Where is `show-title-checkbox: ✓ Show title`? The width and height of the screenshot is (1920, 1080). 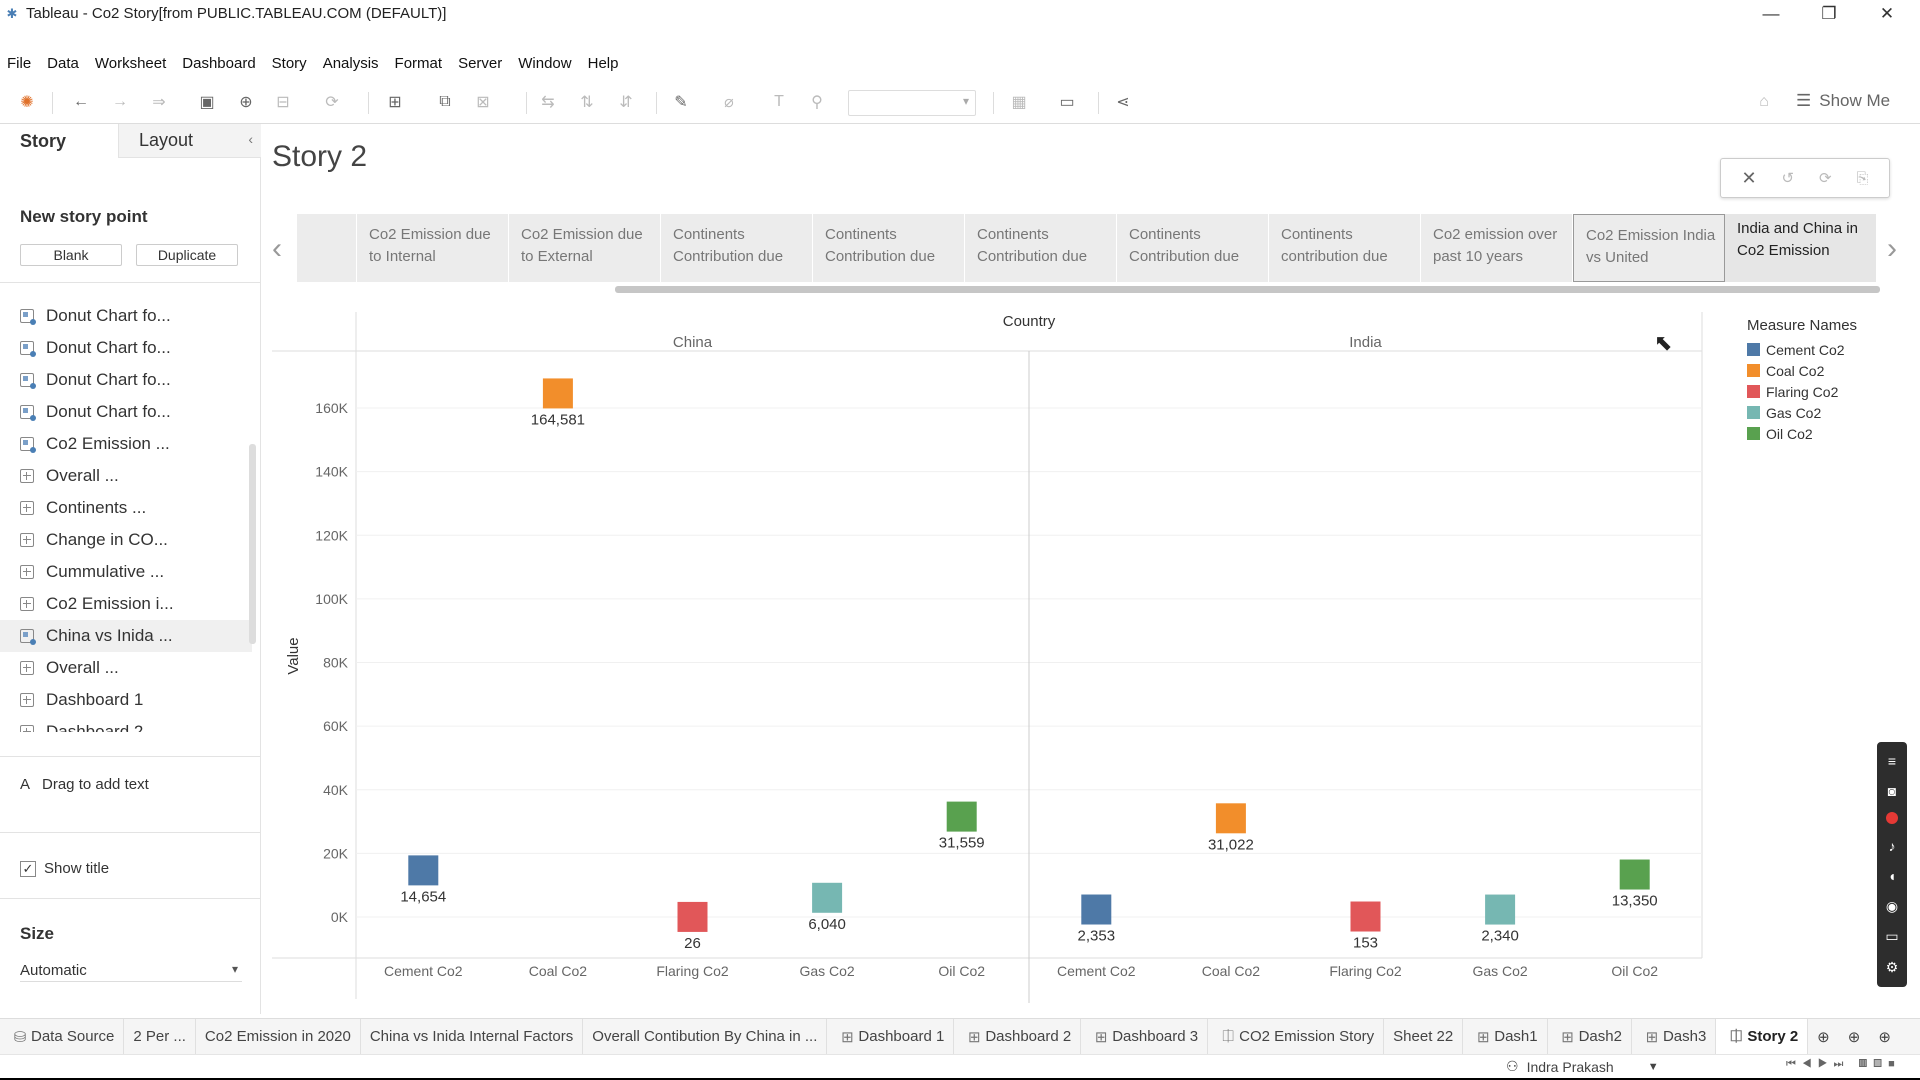 show-title-checkbox: ✓ Show title is located at coordinates (64, 868).